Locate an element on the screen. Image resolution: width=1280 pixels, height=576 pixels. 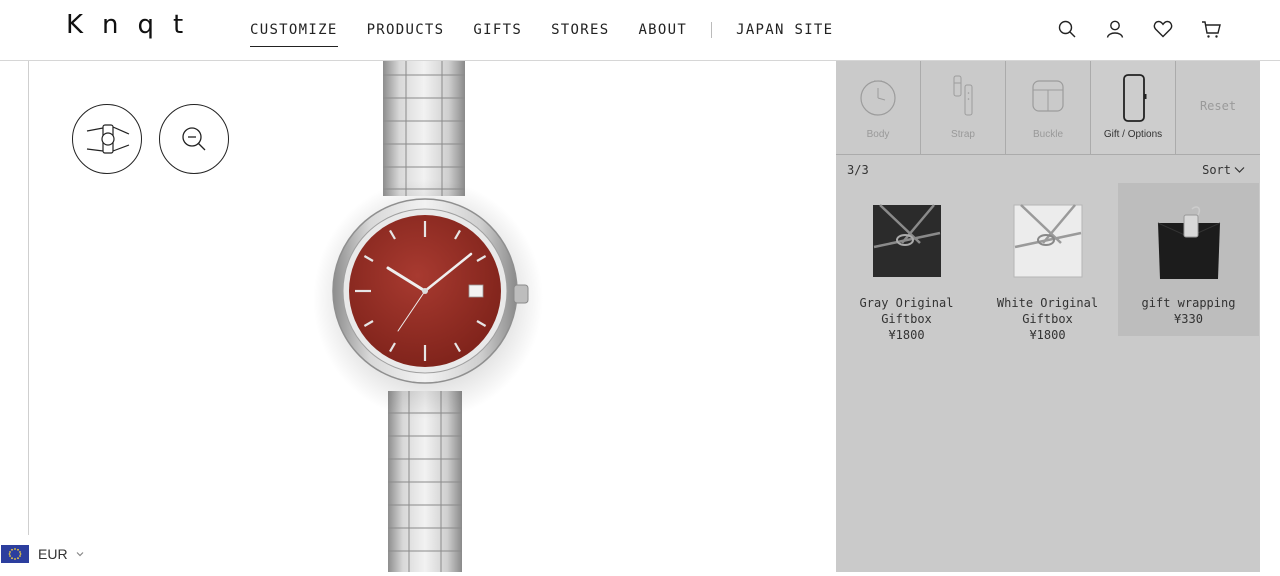
date-window is located at coordinates (476, 291).